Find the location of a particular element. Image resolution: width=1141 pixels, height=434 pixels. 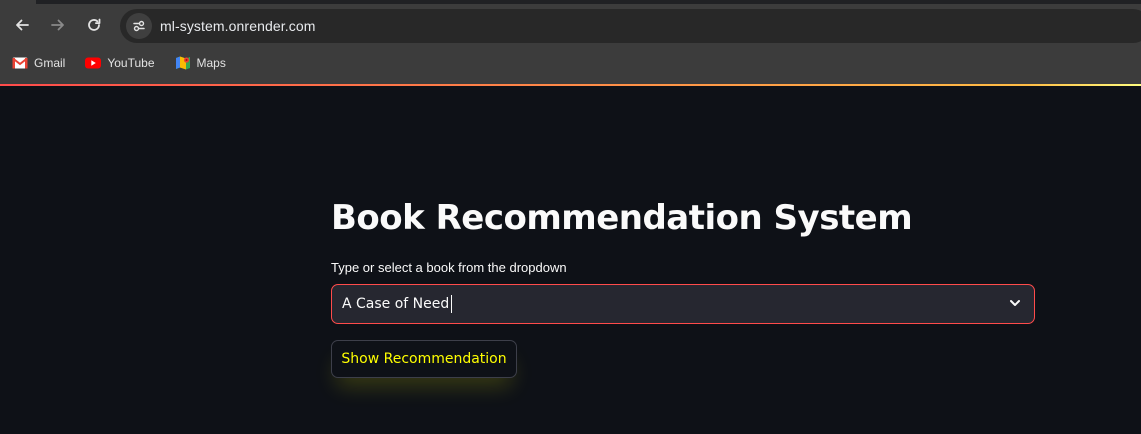

bookmark-label: Gmail is located at coordinates (50, 63).